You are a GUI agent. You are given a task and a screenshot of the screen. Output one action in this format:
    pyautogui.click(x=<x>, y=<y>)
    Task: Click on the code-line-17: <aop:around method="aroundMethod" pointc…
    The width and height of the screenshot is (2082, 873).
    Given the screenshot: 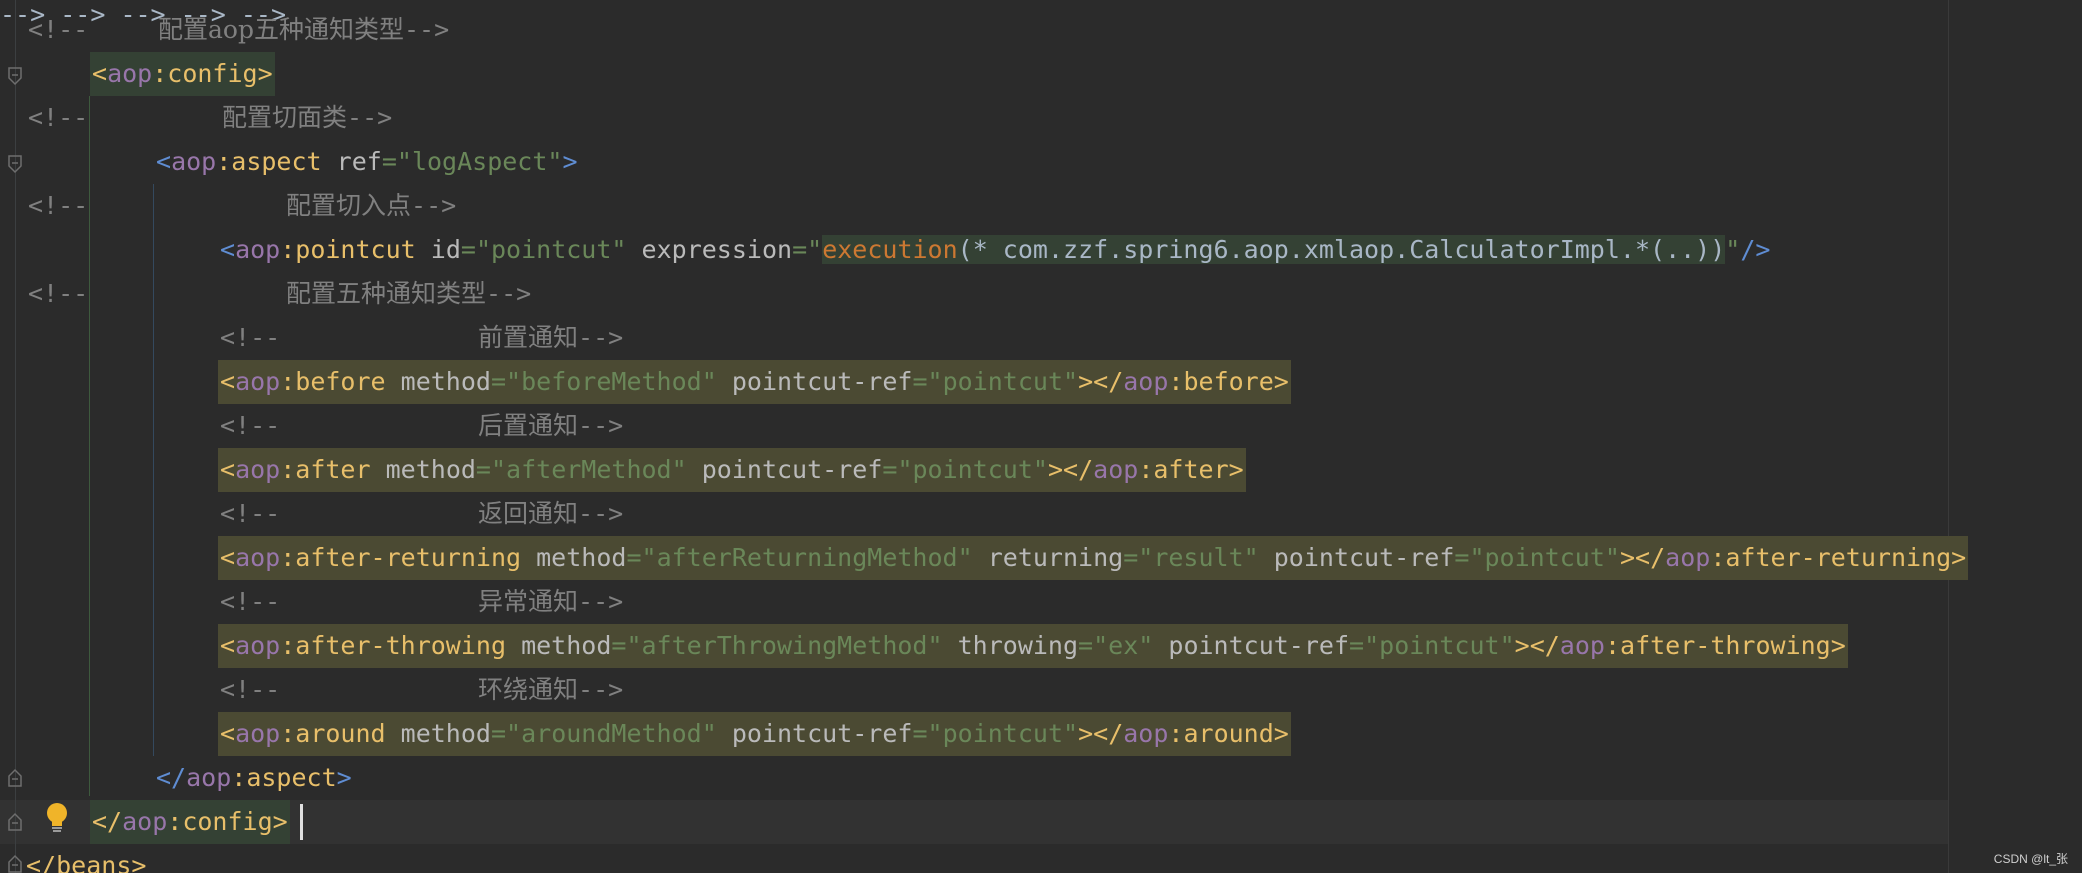 What is the action you would take?
    pyautogui.click(x=645, y=734)
    